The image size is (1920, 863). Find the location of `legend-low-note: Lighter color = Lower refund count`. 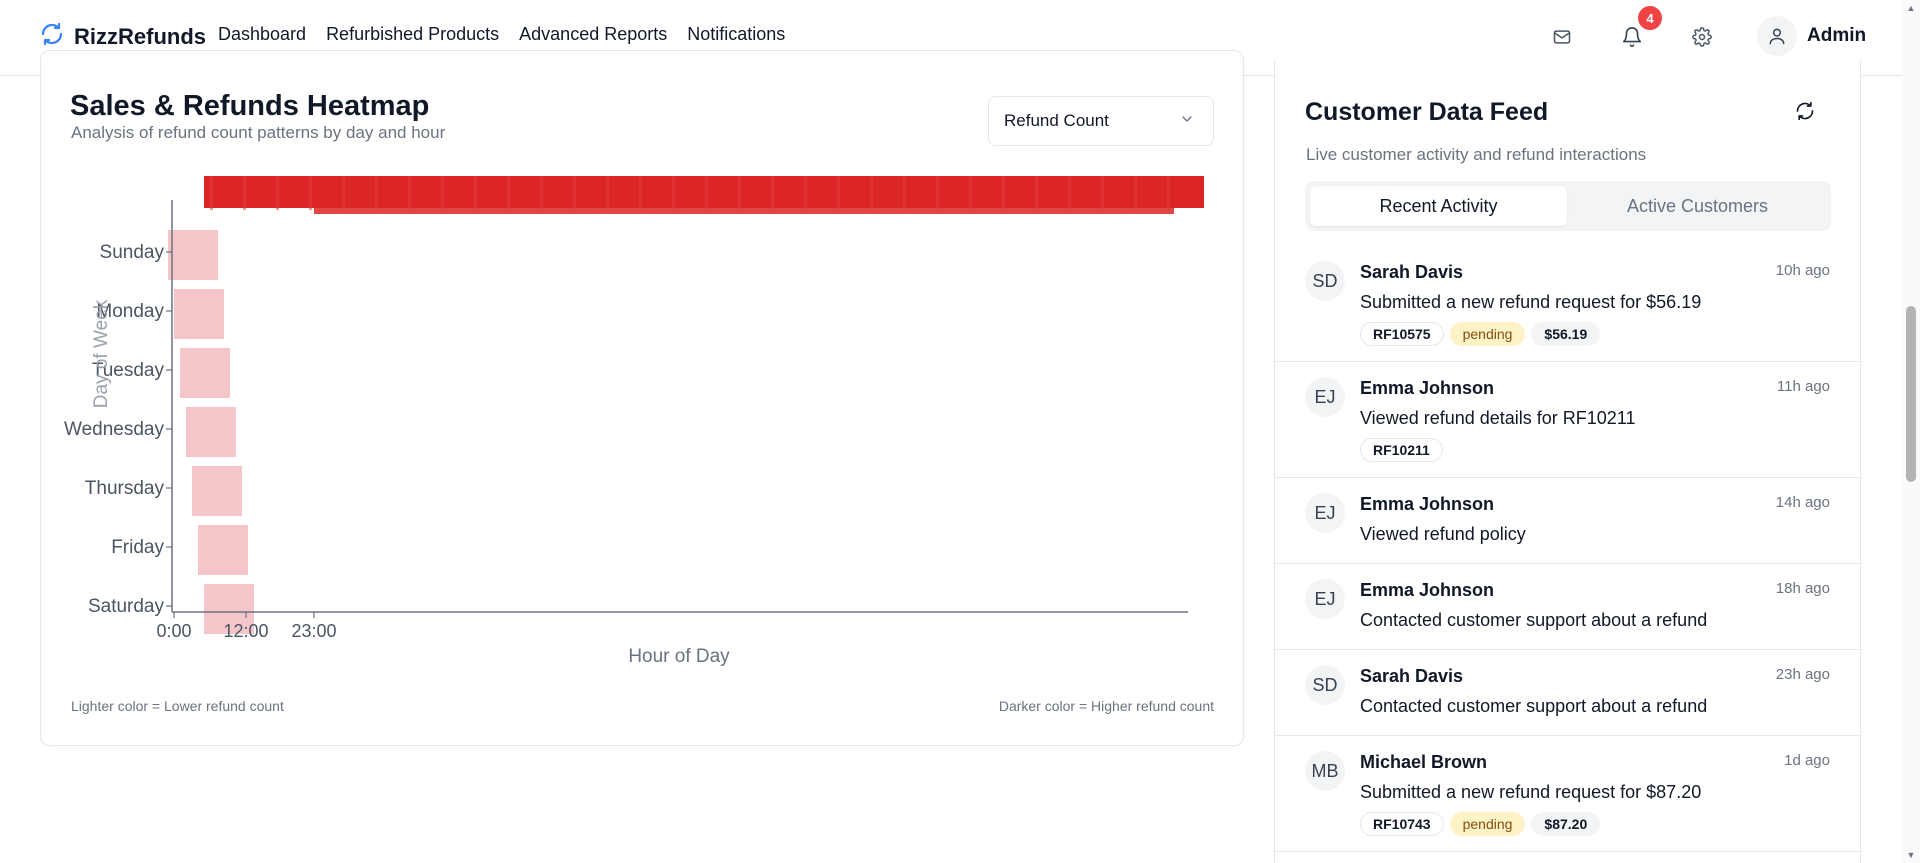

legend-low-note: Lighter color = Lower refund count is located at coordinates (177, 706).